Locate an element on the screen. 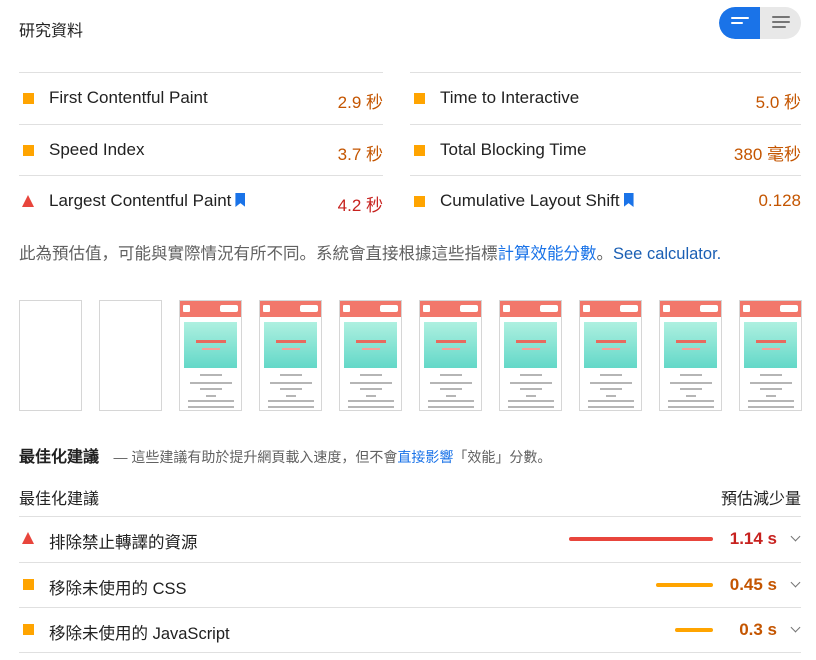  metric-label: Total Blocking Time is located at coordinates (513, 149).